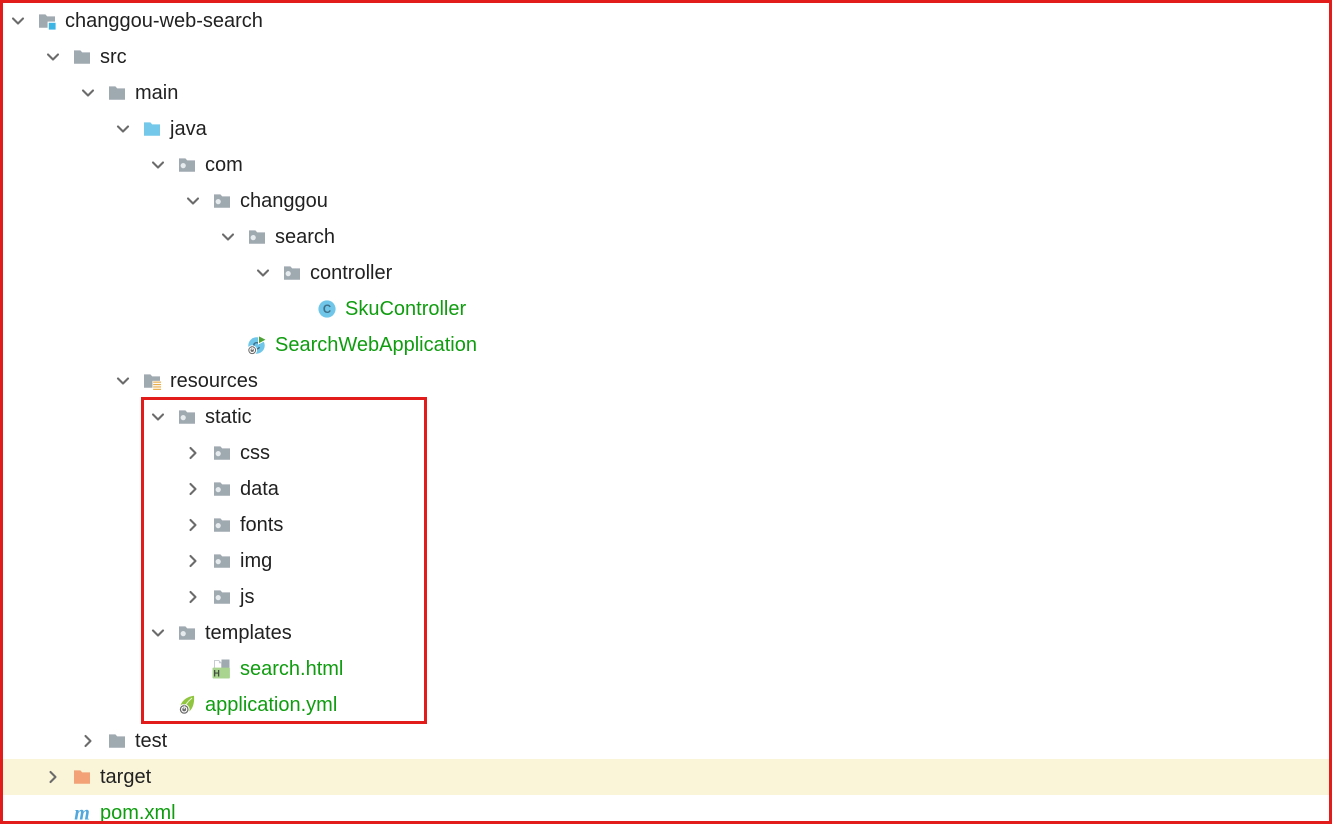 The height and width of the screenshot is (824, 1332). What do you see at coordinates (666, 561) in the screenshot?
I see `tree-item-img: img` at bounding box center [666, 561].